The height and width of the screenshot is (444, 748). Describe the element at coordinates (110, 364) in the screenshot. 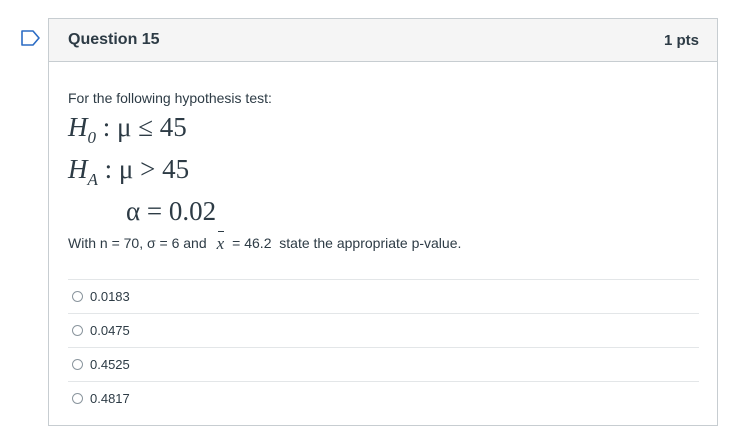

I see `answer-label: 0.4525` at that location.